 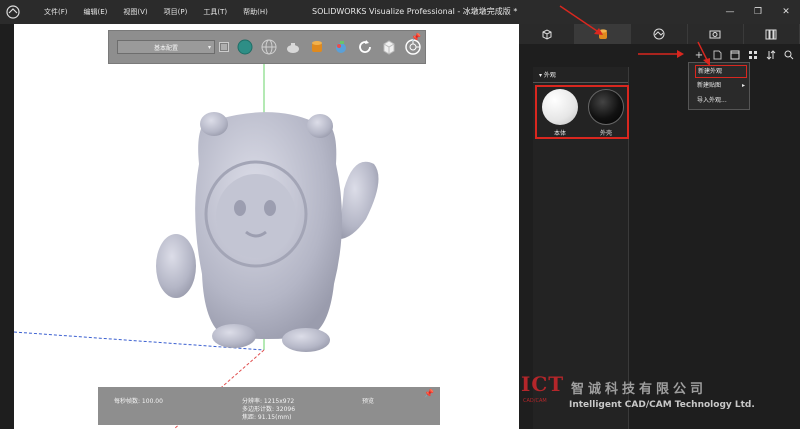 What do you see at coordinates (580, 75) in the screenshot?
I see `section-header-appearances: ▾ 外观` at bounding box center [580, 75].